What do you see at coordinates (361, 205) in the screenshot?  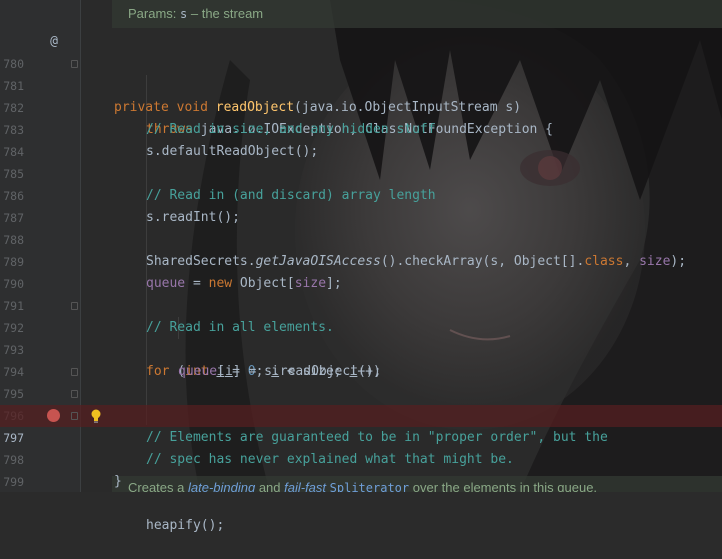 I see `code-line: 787` at bounding box center [361, 205].